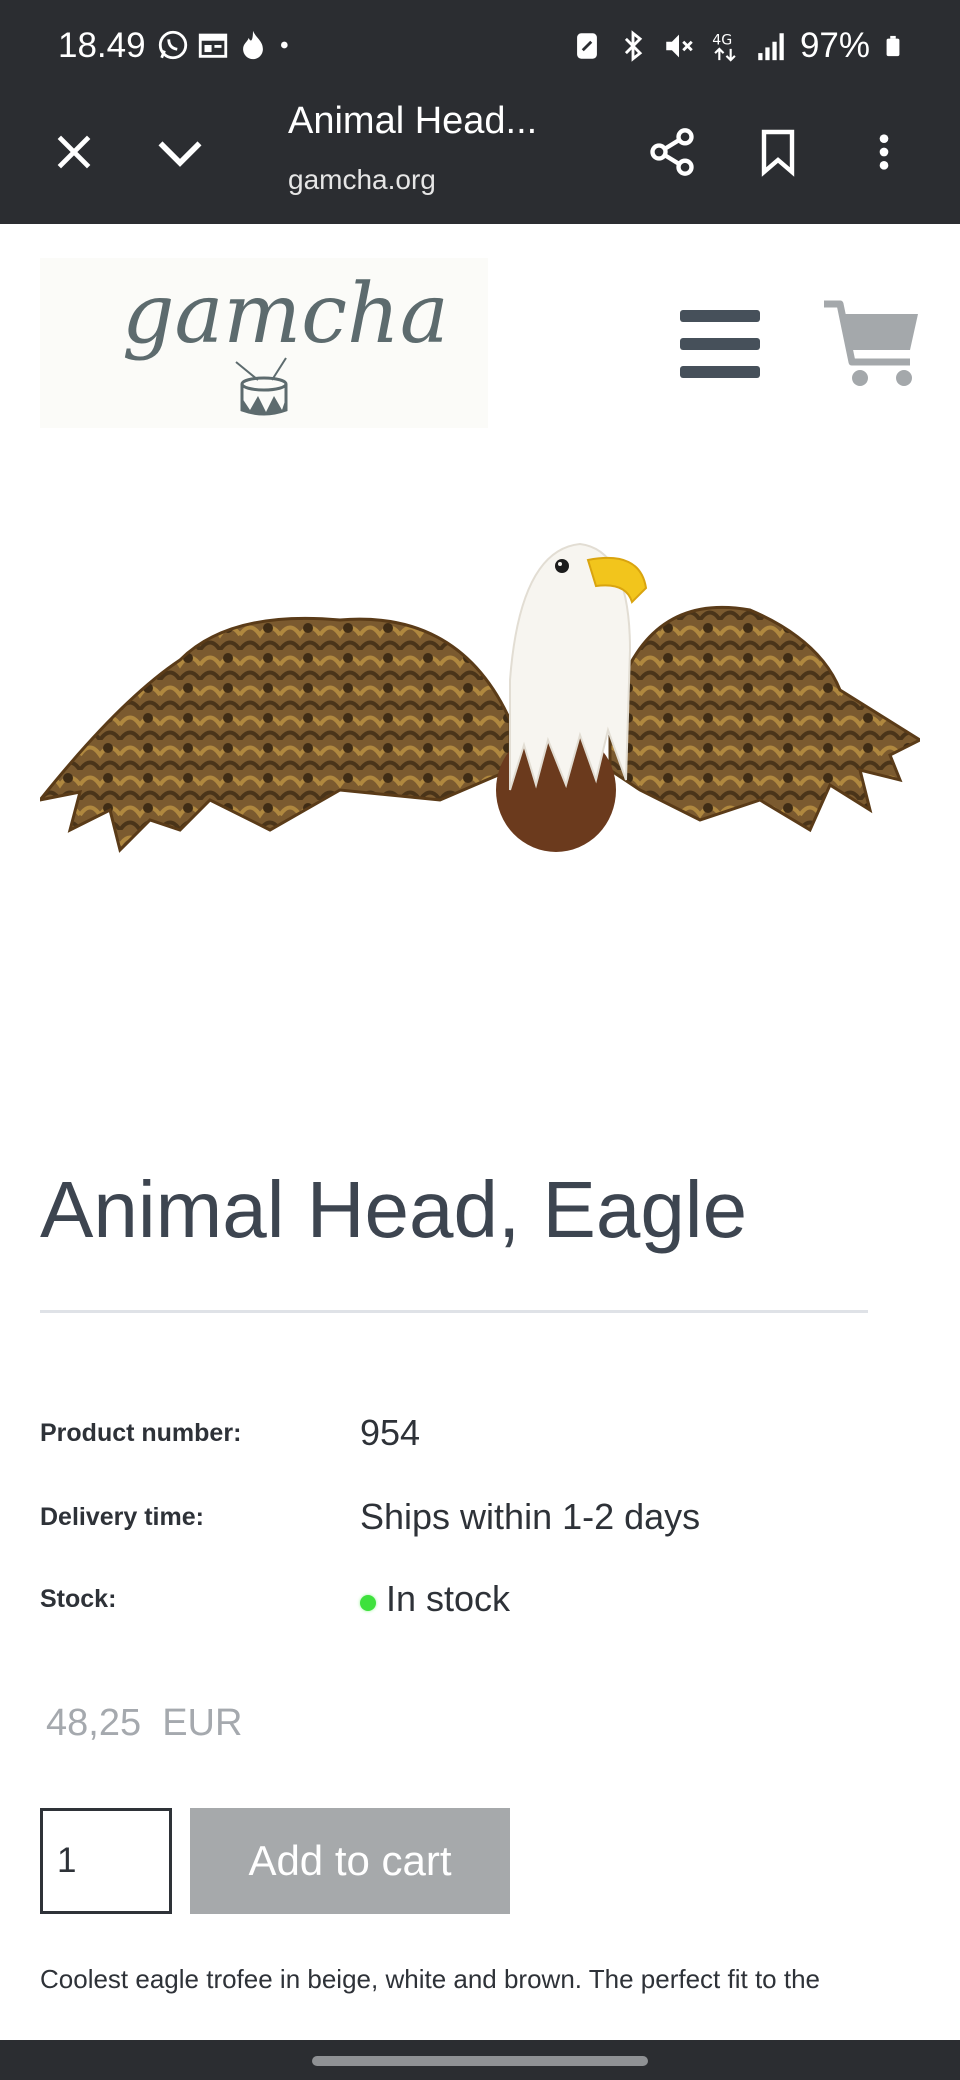 The image size is (960, 2080). I want to click on cart-icon, so click(871, 343).